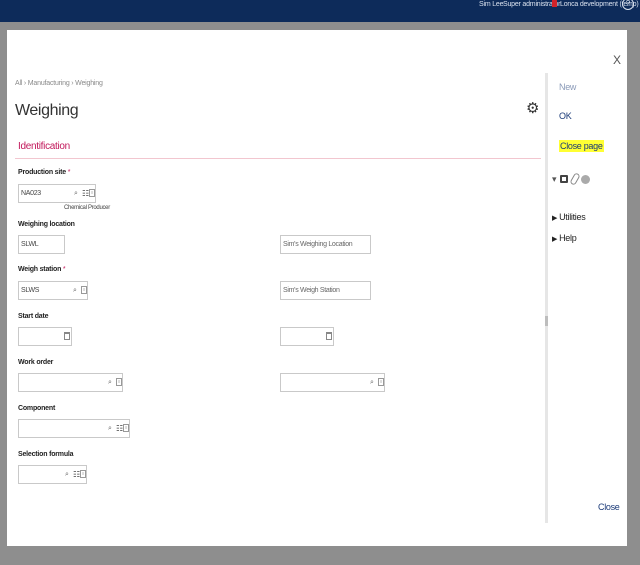 The width and height of the screenshot is (640, 565). I want to click on ok-action: OK, so click(565, 116).